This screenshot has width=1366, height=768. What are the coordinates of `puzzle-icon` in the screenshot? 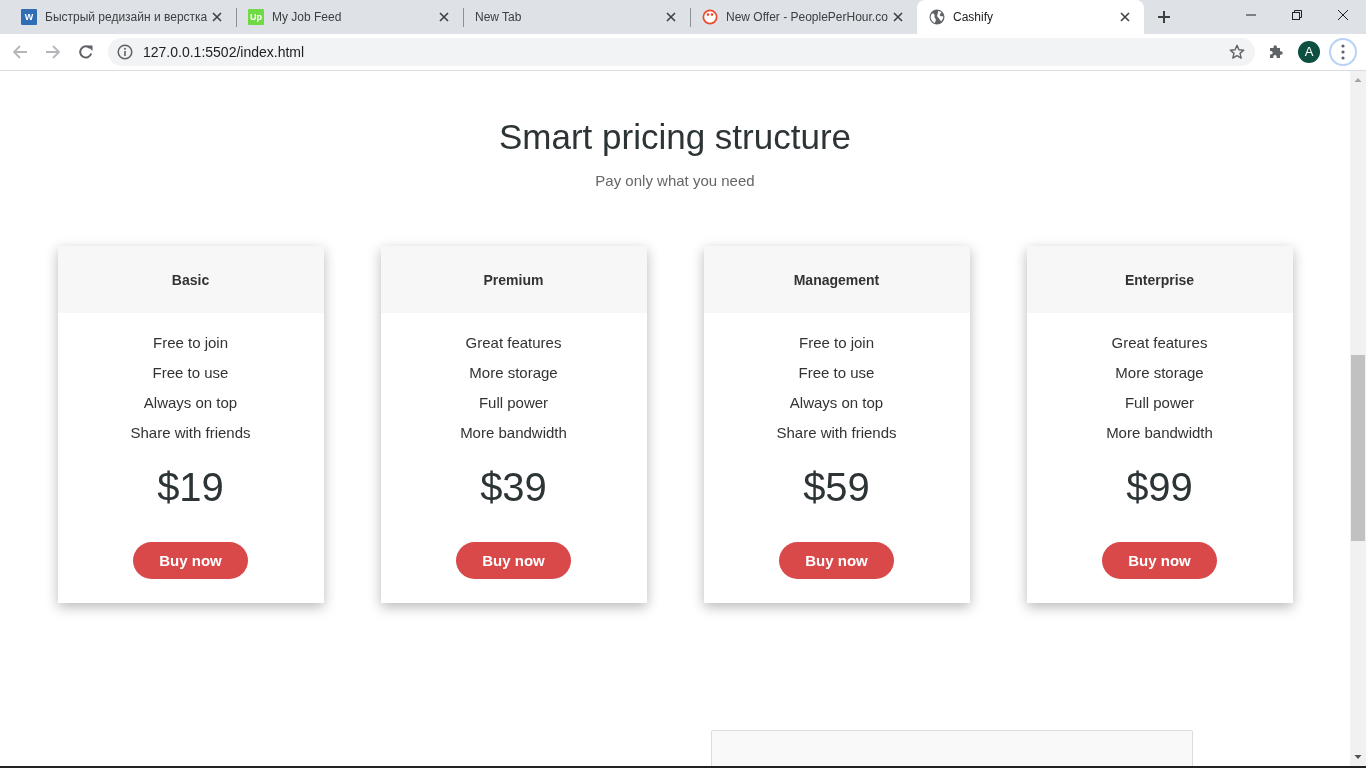 It's located at (1276, 51).